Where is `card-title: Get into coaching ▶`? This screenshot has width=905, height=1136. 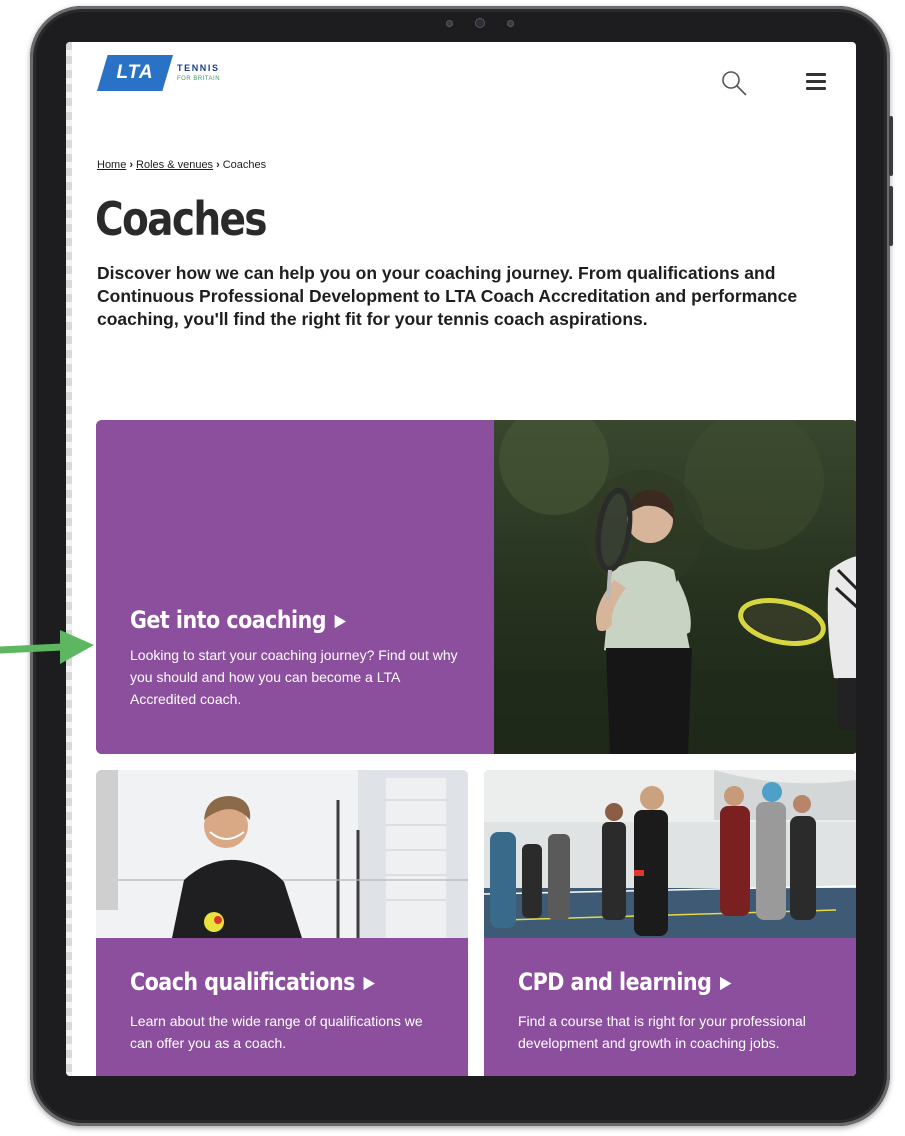
card-title: Get into coaching ▶ is located at coordinates (238, 620).